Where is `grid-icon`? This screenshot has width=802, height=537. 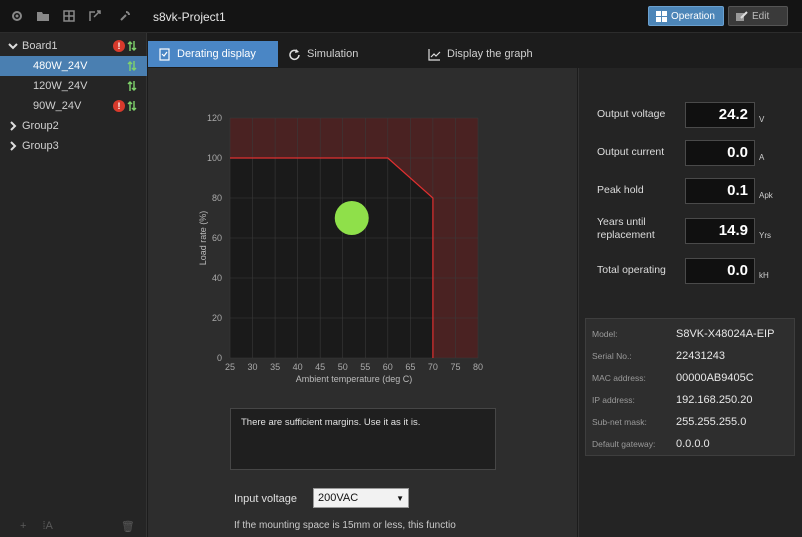 grid-icon is located at coordinates (69, 16).